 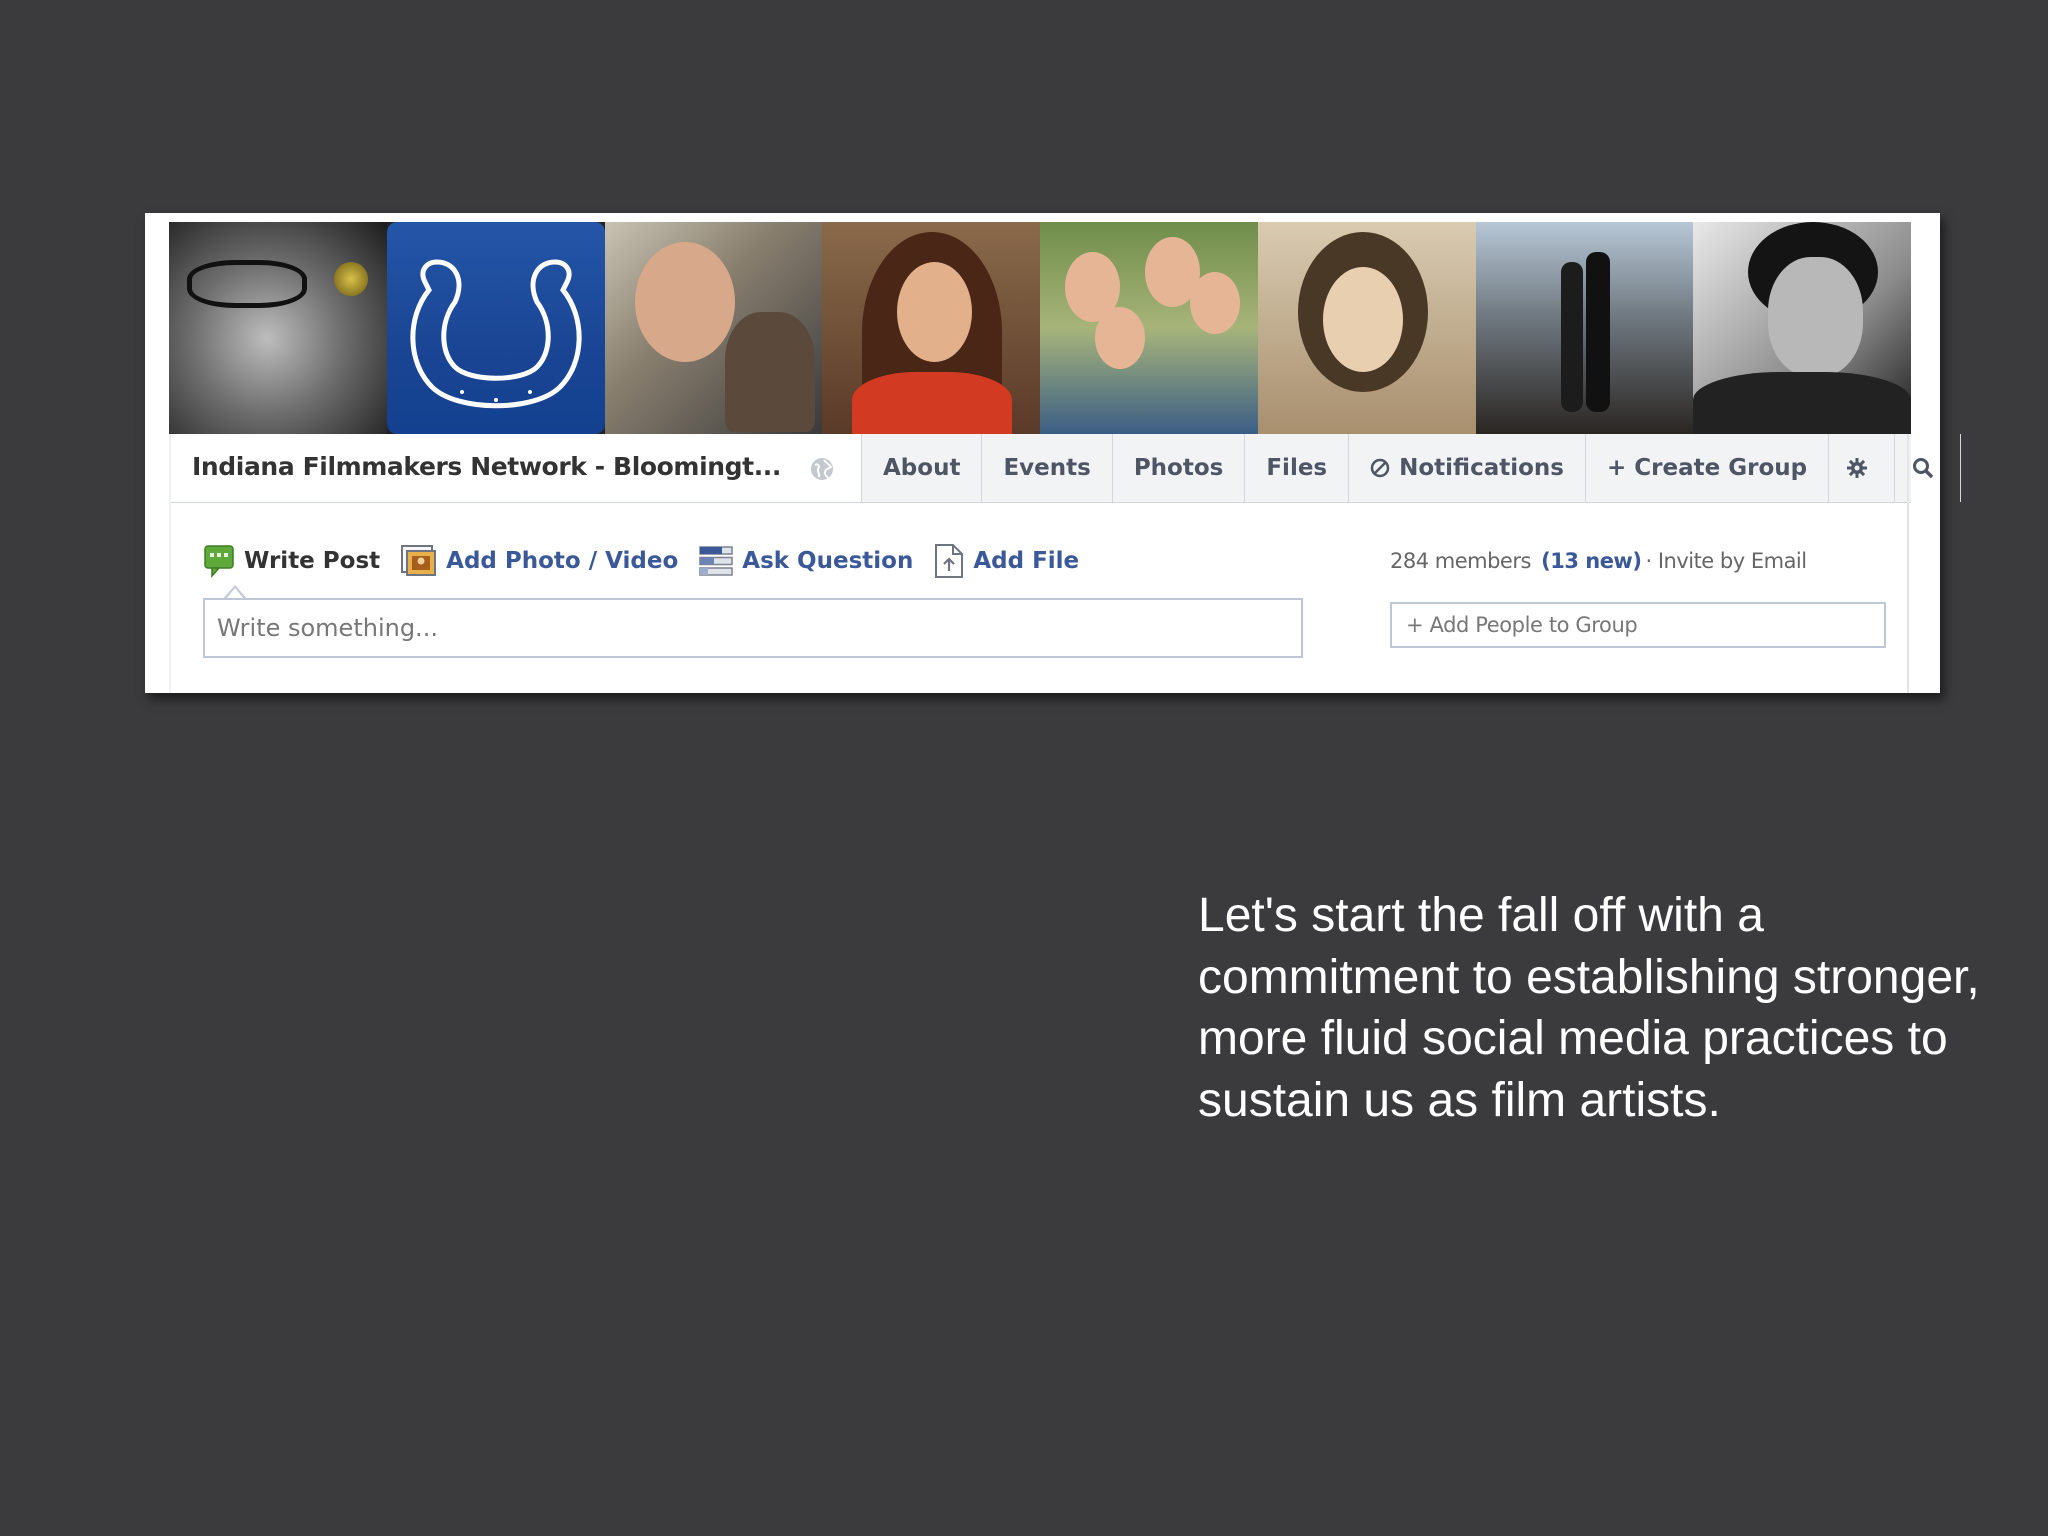 I want to click on tab-create-group: + Create Group, so click(x=1708, y=468).